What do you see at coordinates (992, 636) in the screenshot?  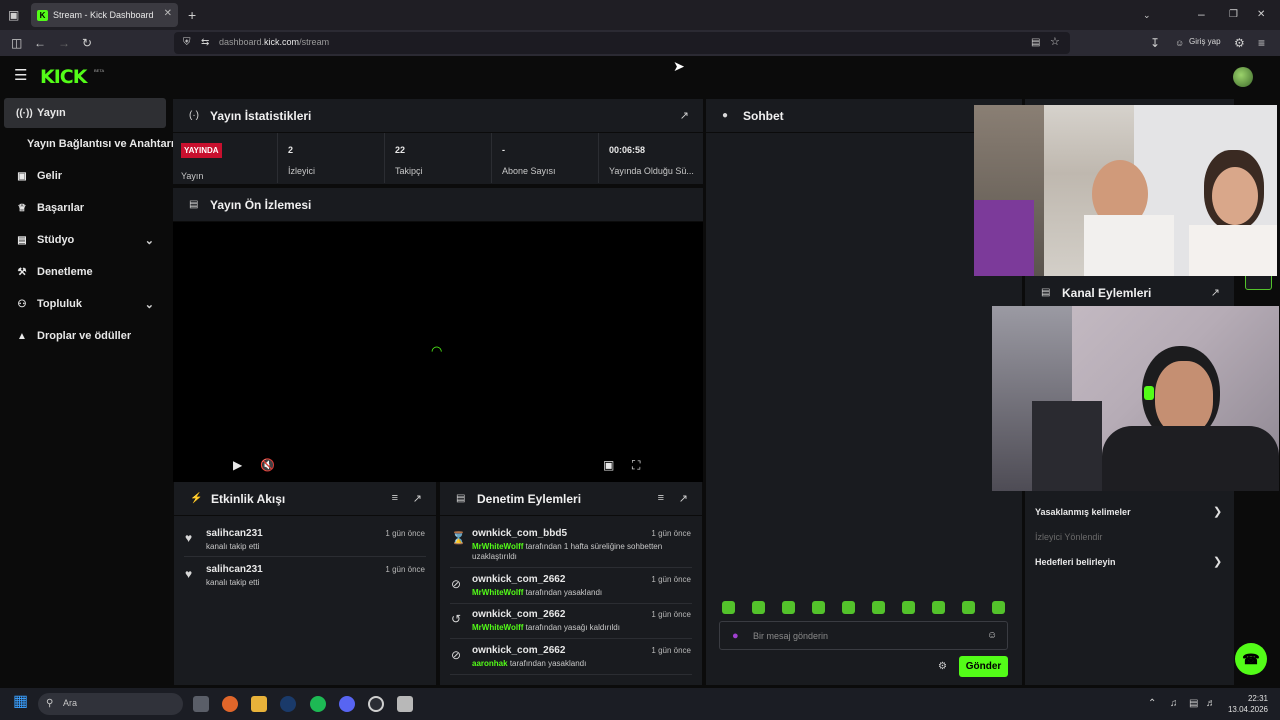 I see `emoji-icon: ☺` at bounding box center [992, 636].